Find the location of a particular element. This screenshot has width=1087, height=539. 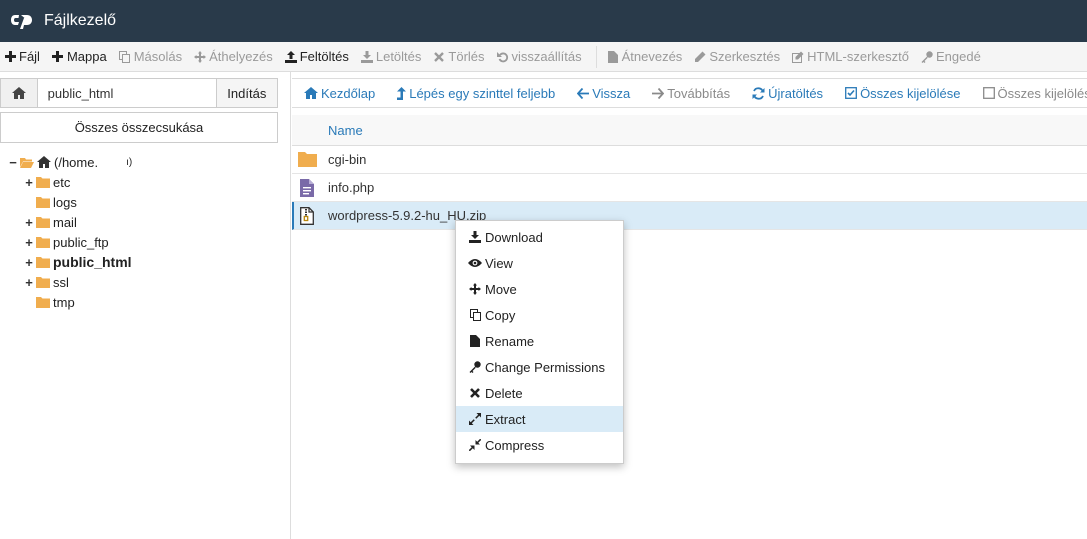

permissions-label: Engedé is located at coordinates (958, 56).